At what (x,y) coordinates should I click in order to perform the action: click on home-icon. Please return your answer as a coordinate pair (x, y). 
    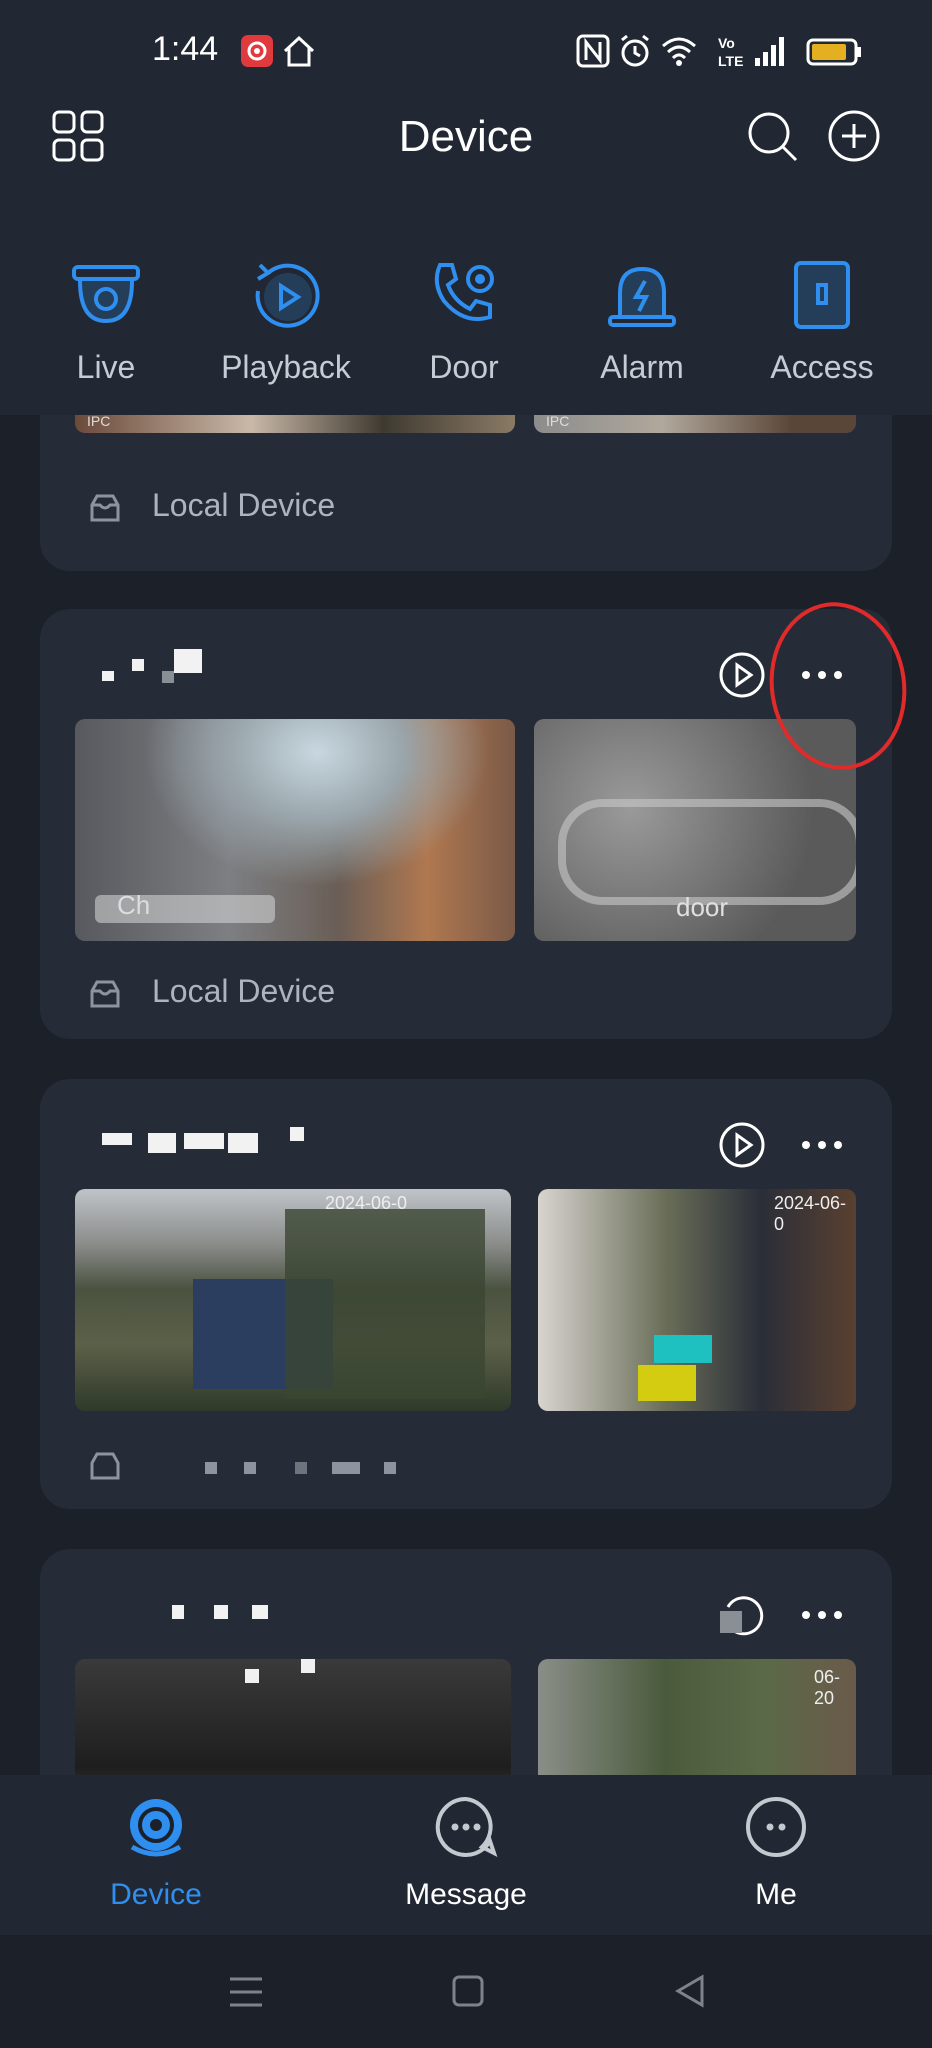
    Looking at the image, I should click on (299, 51).